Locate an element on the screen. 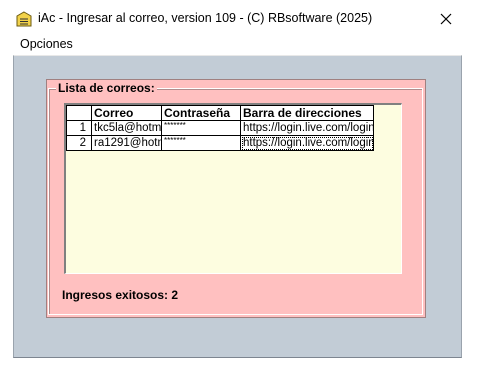  app-icon is located at coordinates (24, 19).